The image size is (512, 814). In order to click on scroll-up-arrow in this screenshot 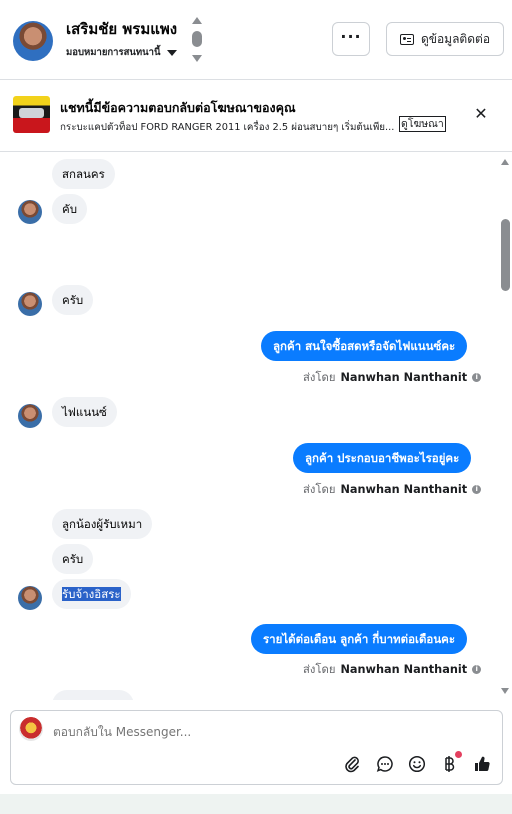, I will do `click(505, 162)`.